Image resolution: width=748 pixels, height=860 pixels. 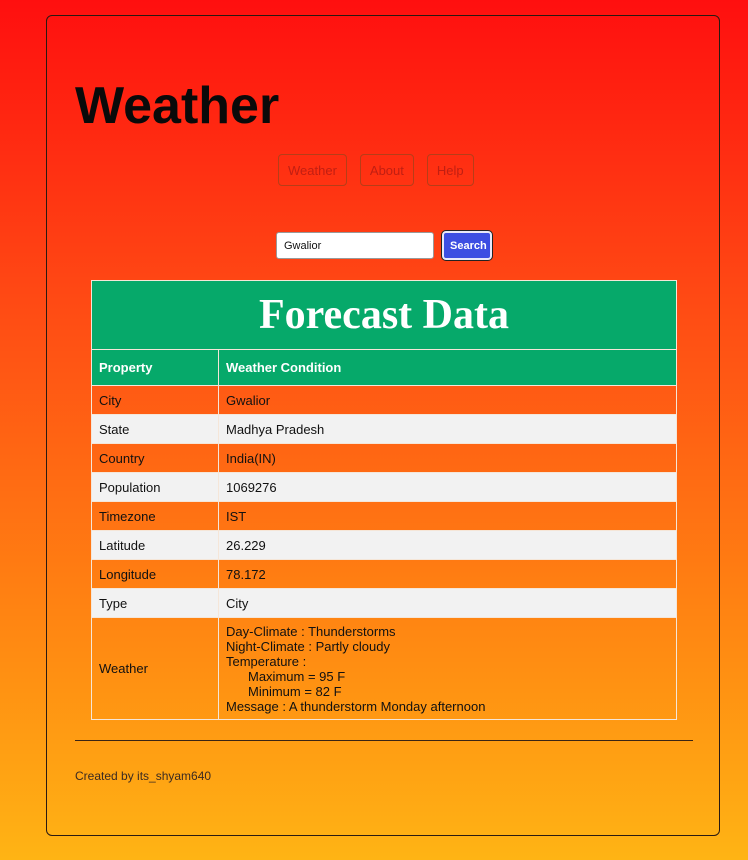 What do you see at coordinates (308, 646) in the screenshot?
I see `night-climate: Night-Climate : Partly cloudy` at bounding box center [308, 646].